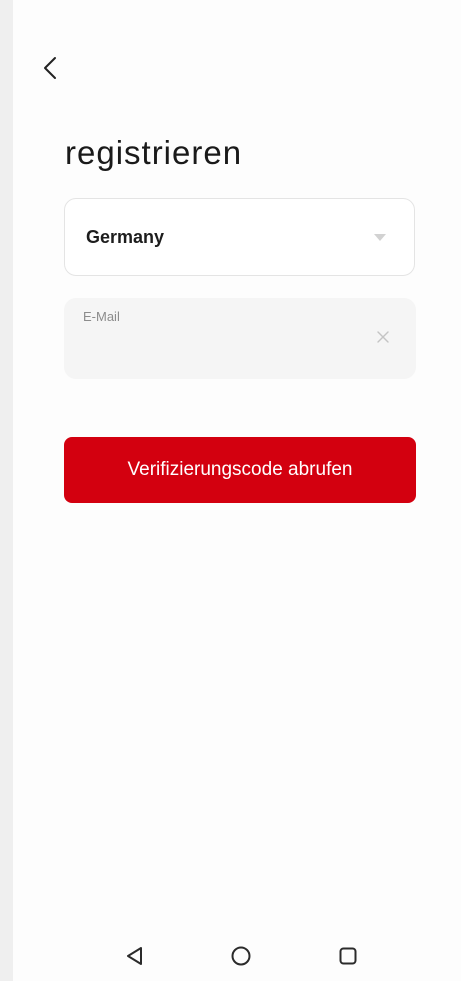  Describe the element at coordinates (101, 316) in the screenshot. I see `email-label: E-Mail` at that location.